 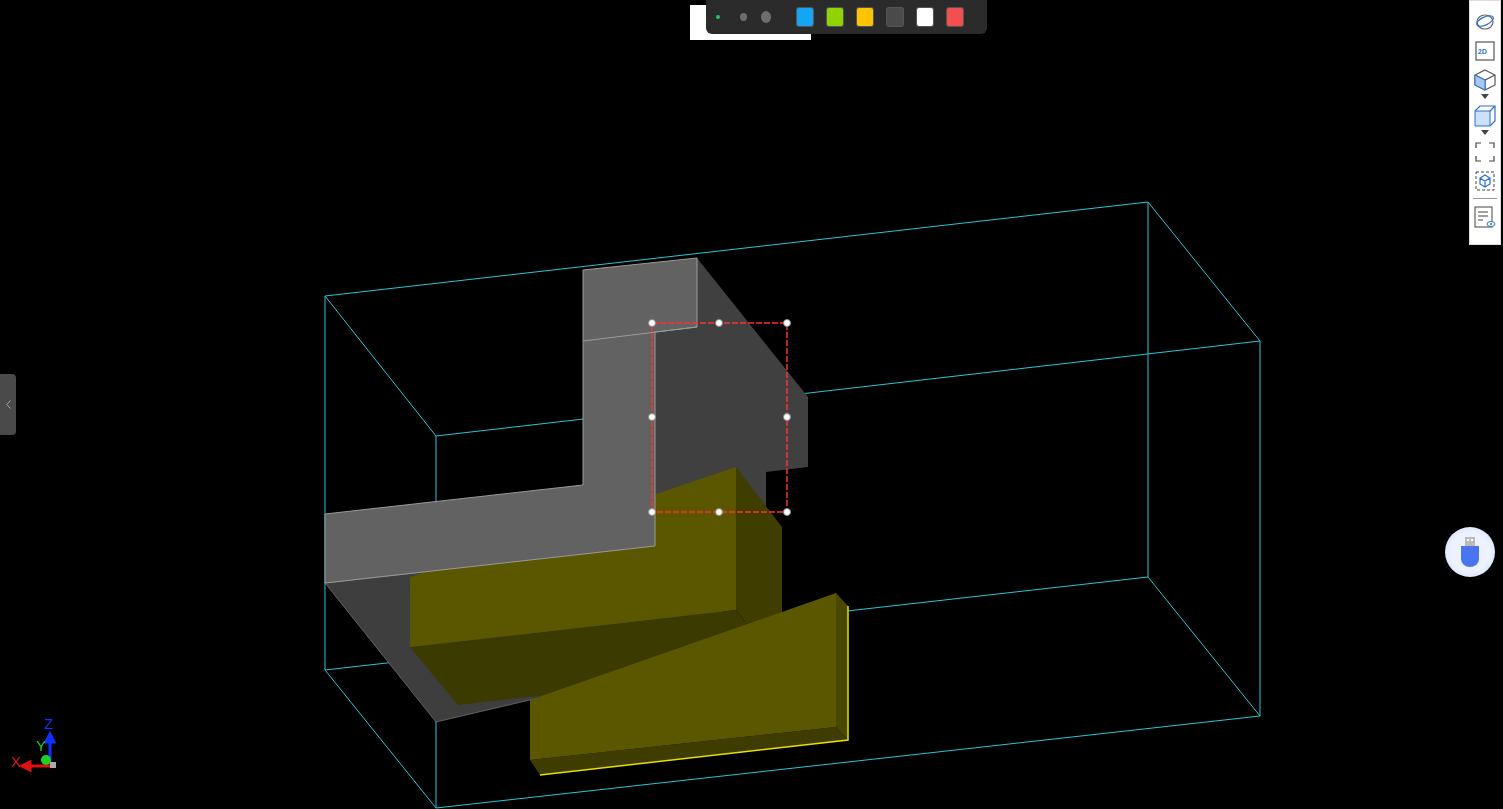 I want to click on list-eye-icon, so click(x=1485, y=217).